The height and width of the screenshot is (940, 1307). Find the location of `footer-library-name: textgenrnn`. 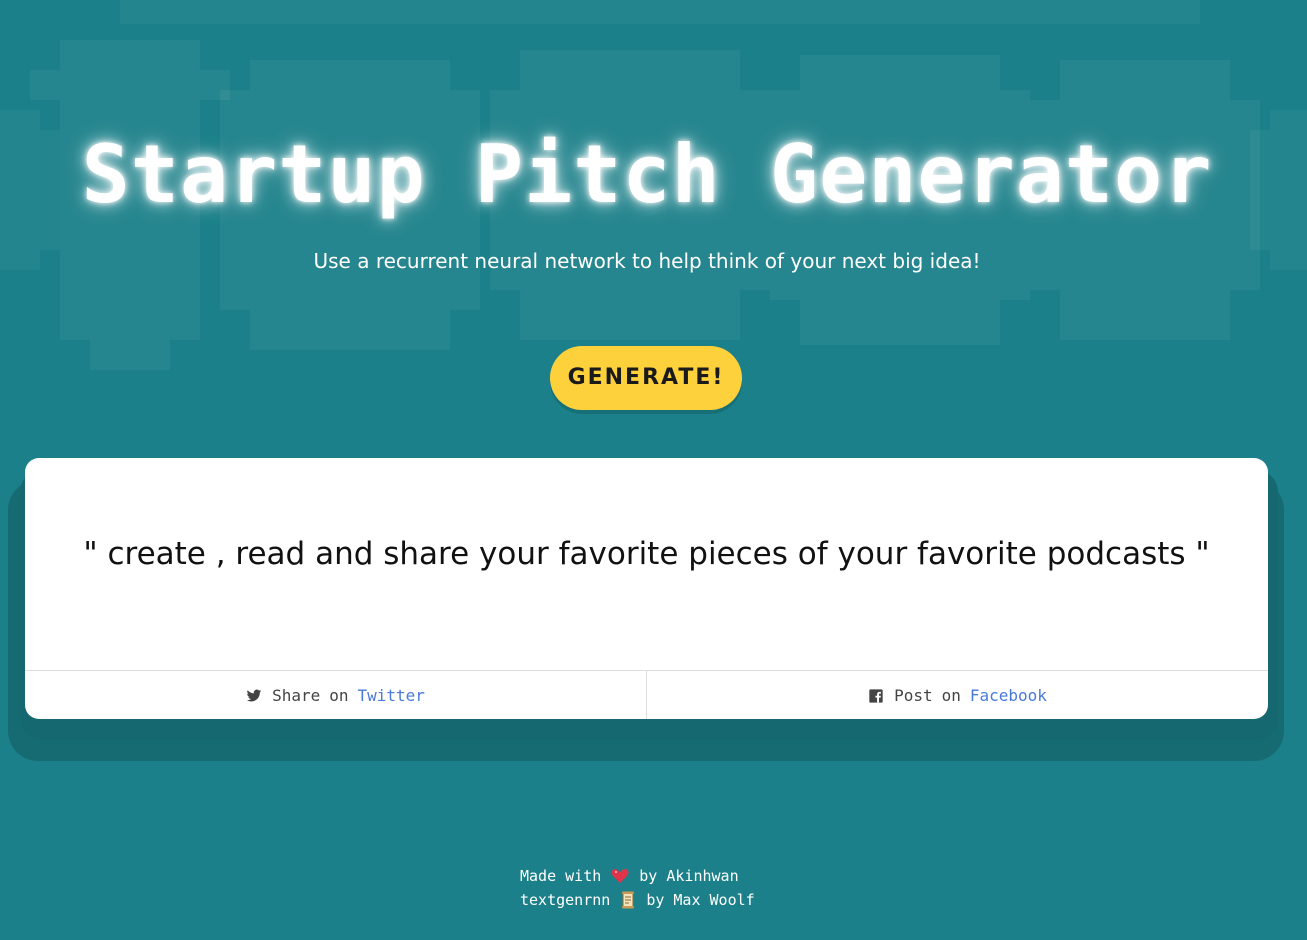

footer-library-name: textgenrnn is located at coordinates (565, 900).